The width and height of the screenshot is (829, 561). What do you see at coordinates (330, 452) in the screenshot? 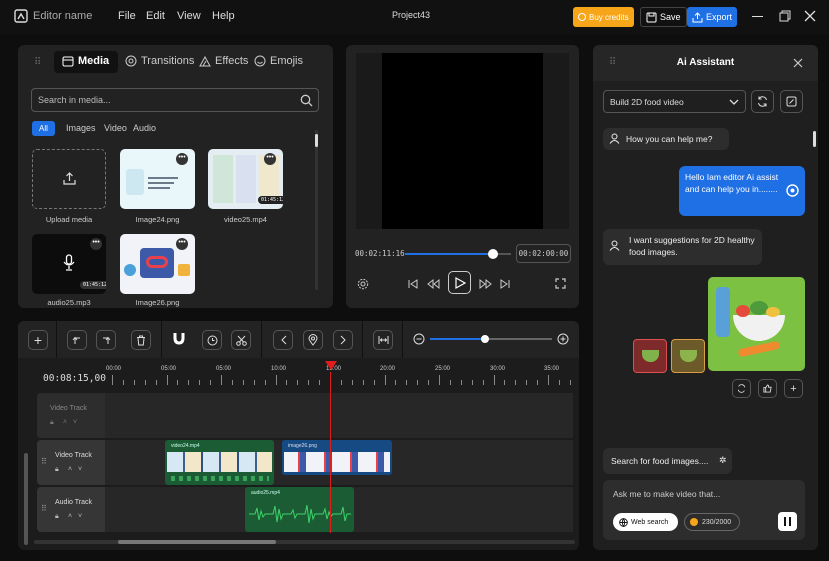
I see `playhead-line` at bounding box center [330, 452].